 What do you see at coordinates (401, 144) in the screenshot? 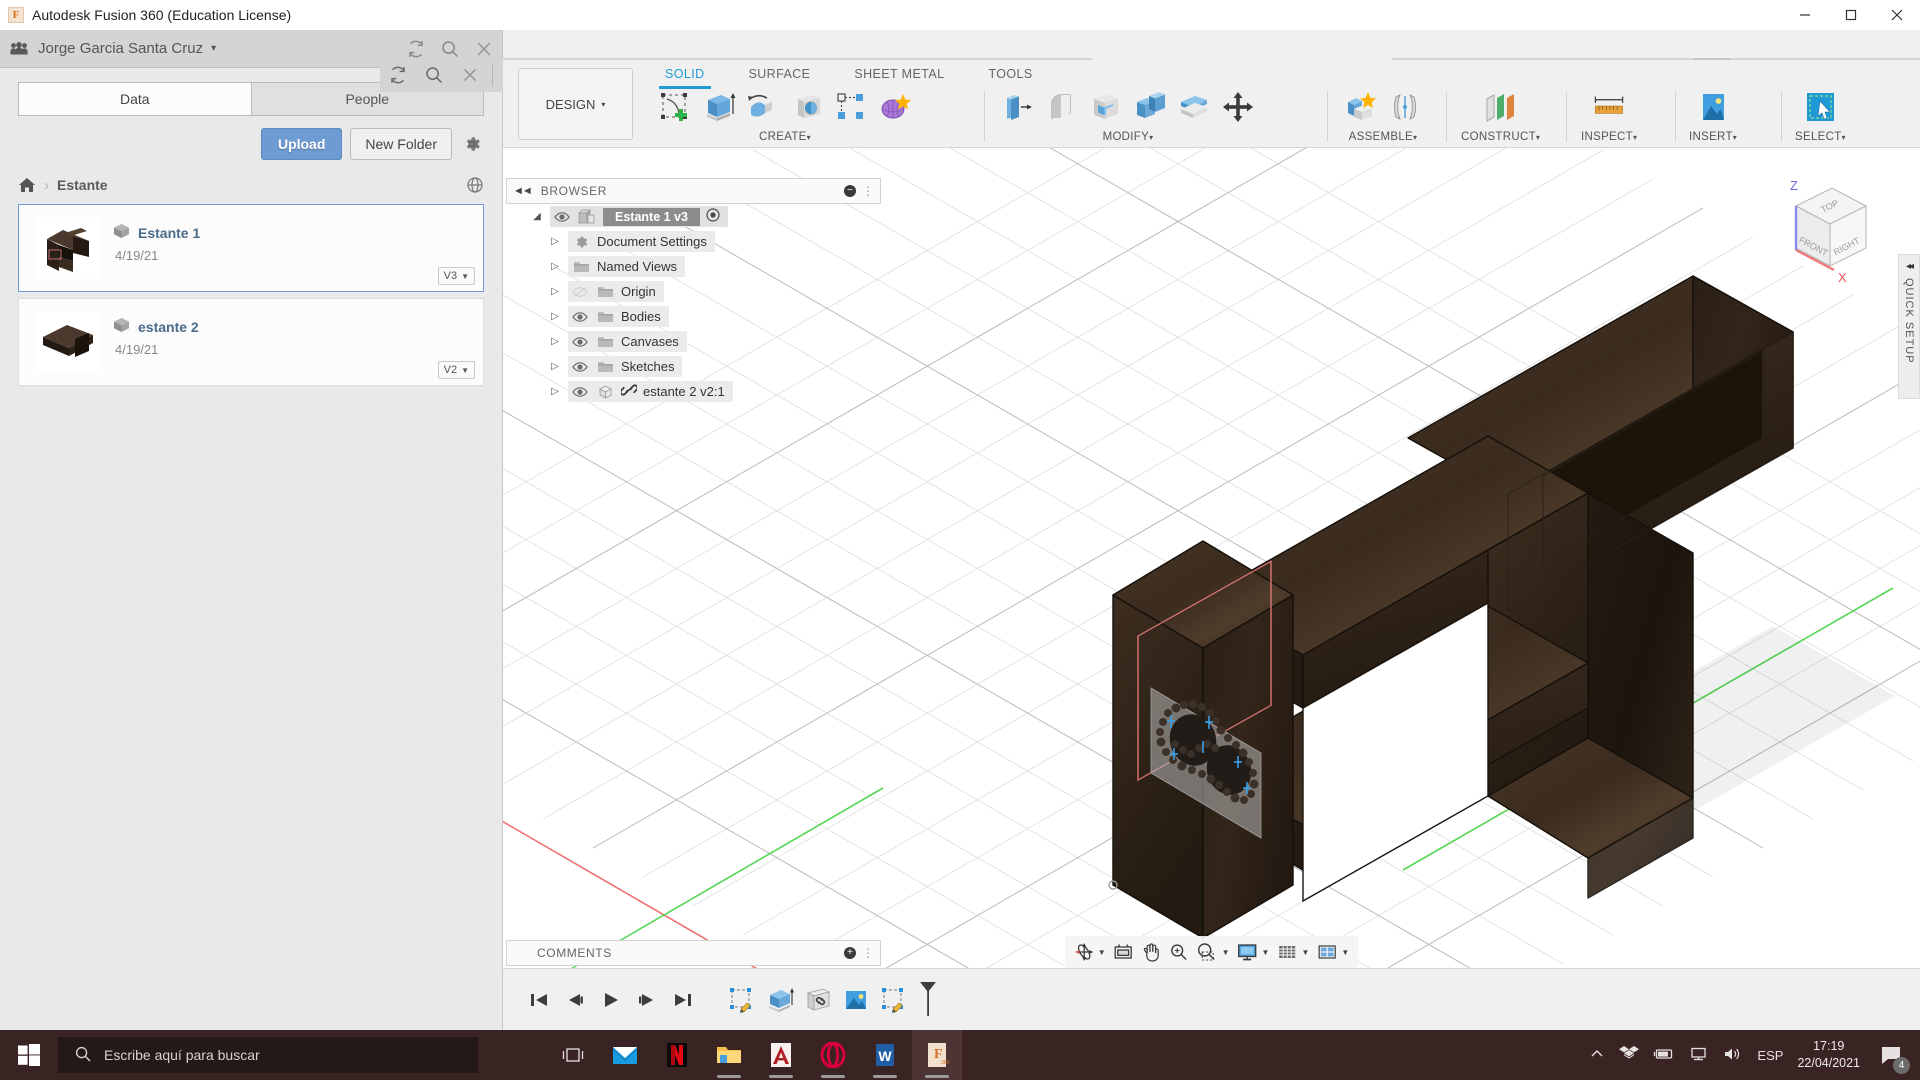
I see `new-folder-button: New Folder` at bounding box center [401, 144].